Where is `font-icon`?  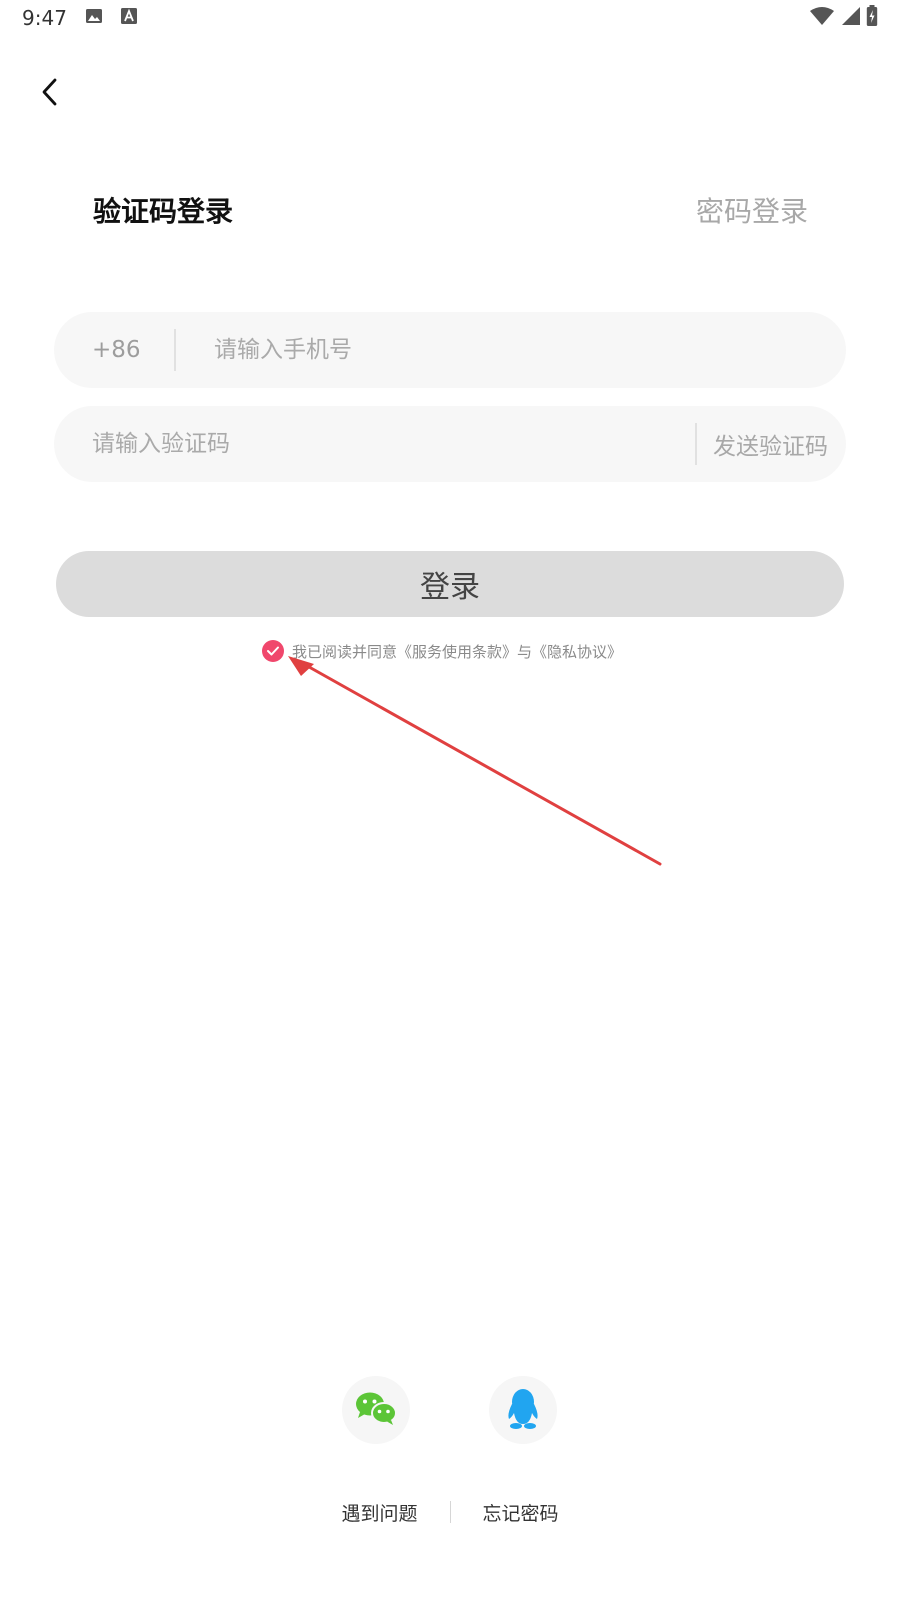
font-icon is located at coordinates (128, 18).